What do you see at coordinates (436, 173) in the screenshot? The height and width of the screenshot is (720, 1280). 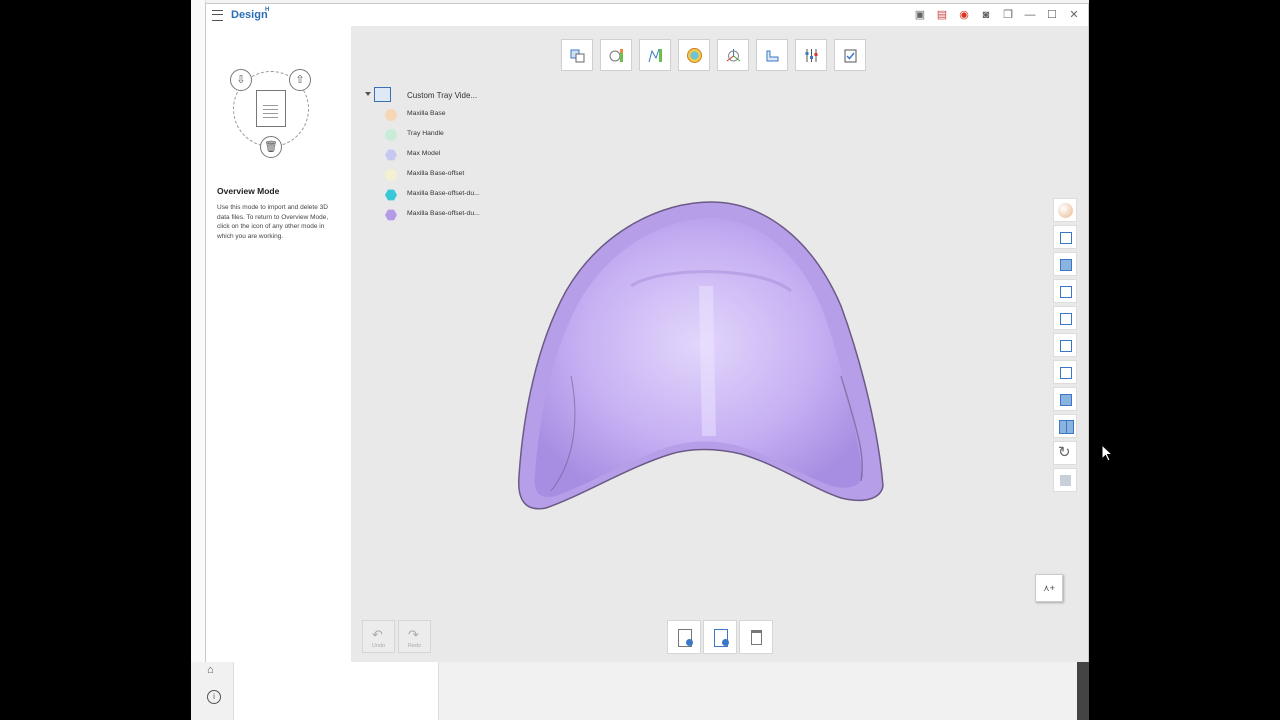 I see `tree-item-label: Maxilla Base-offset` at bounding box center [436, 173].